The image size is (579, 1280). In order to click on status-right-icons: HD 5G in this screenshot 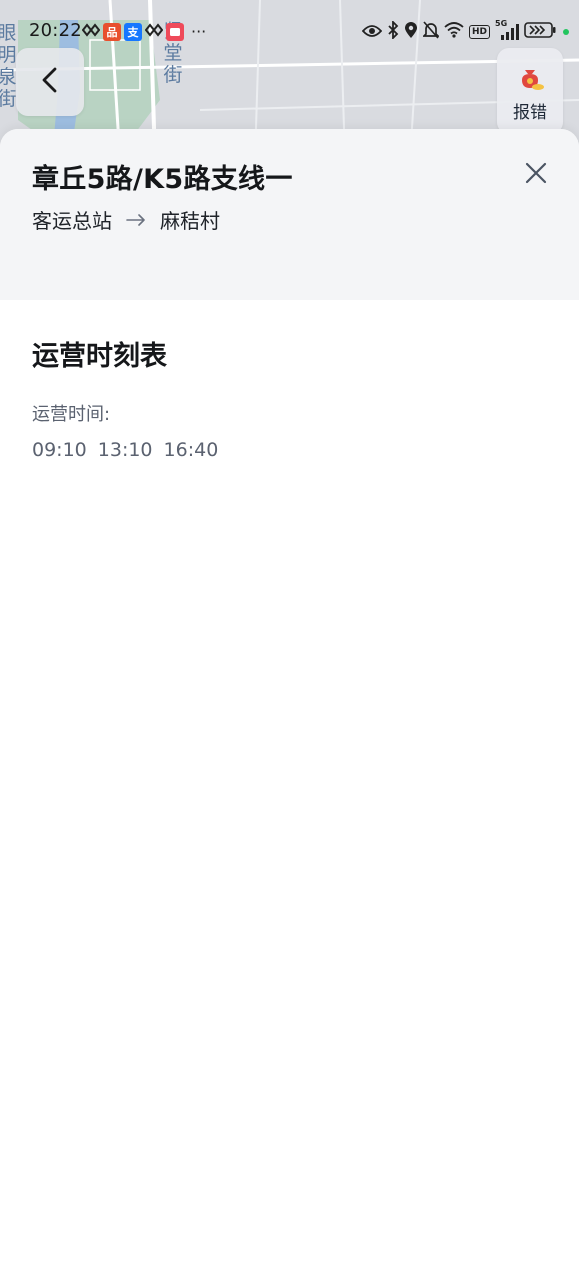, I will do `click(465, 31)`.